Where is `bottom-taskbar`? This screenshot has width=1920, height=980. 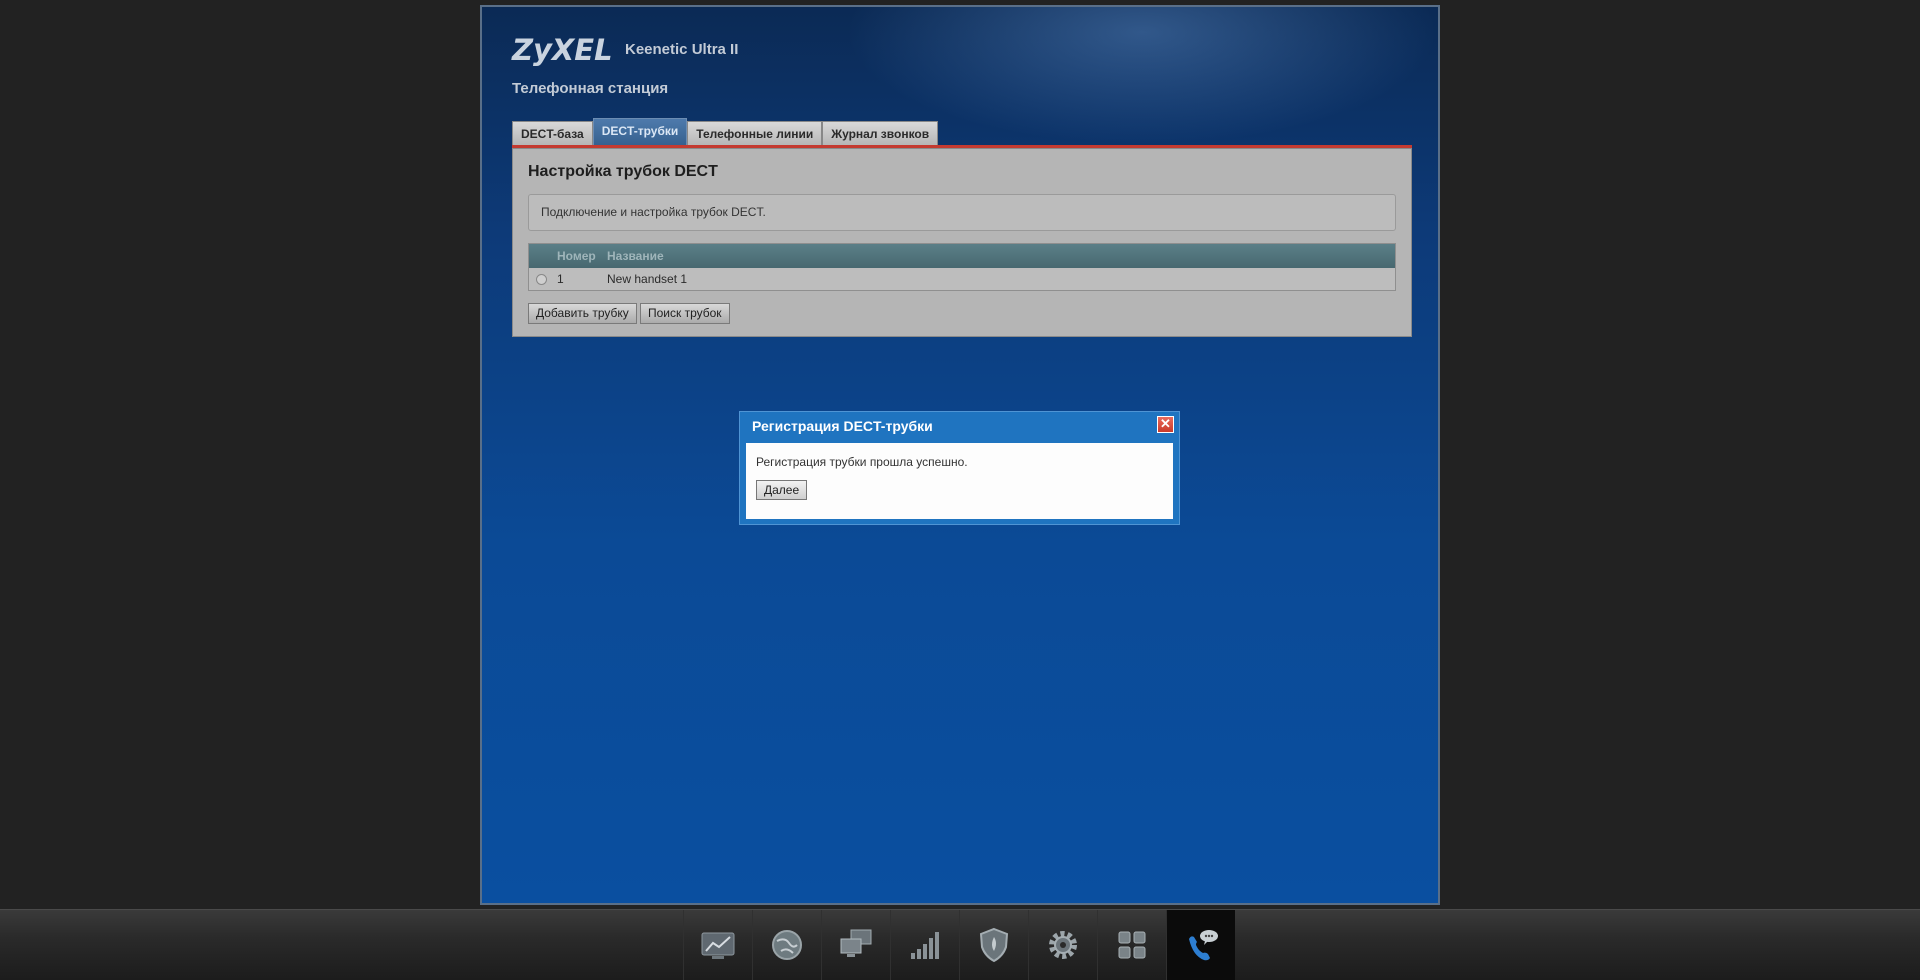
bottom-taskbar is located at coordinates (960, 944).